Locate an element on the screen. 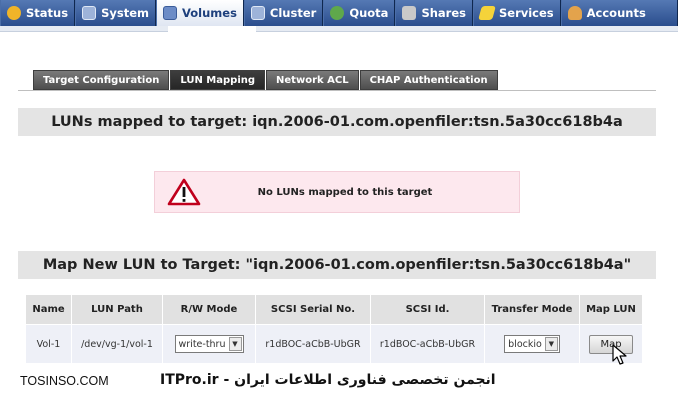 The height and width of the screenshot is (402, 678). volumes-icon is located at coordinates (169, 13).